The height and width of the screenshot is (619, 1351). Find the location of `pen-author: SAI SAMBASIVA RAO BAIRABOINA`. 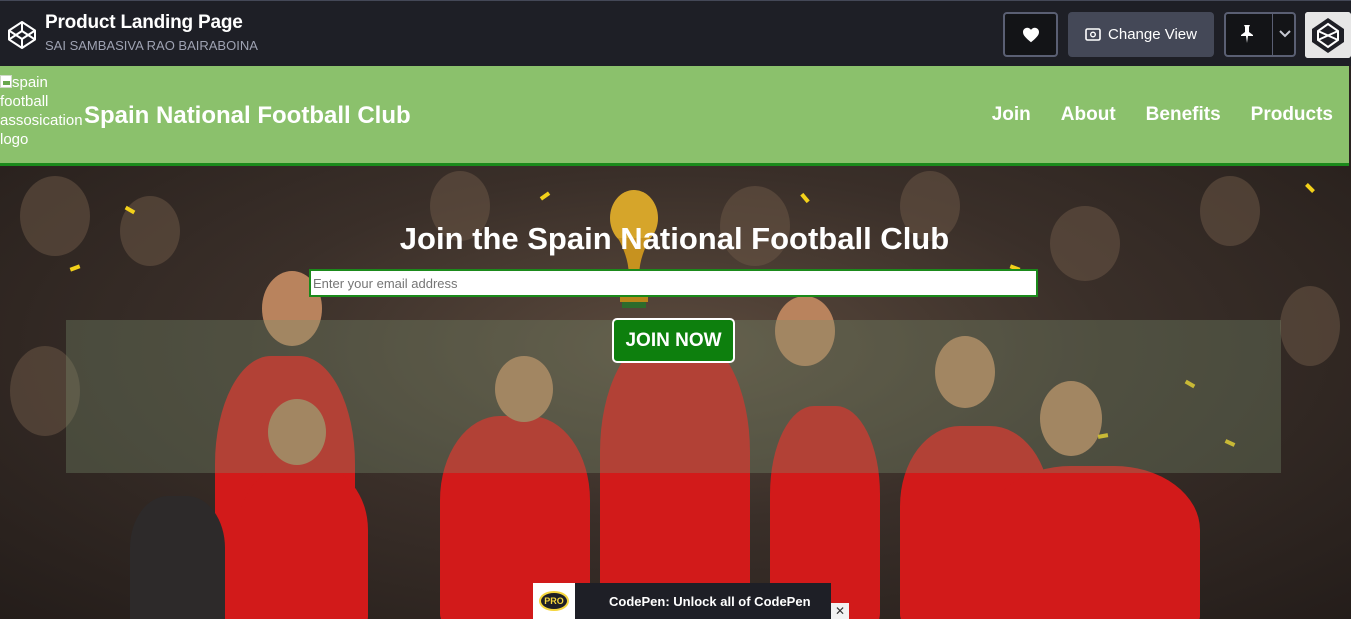

pen-author: SAI SAMBASIVA RAO BAIRABOINA is located at coordinates (151, 45).